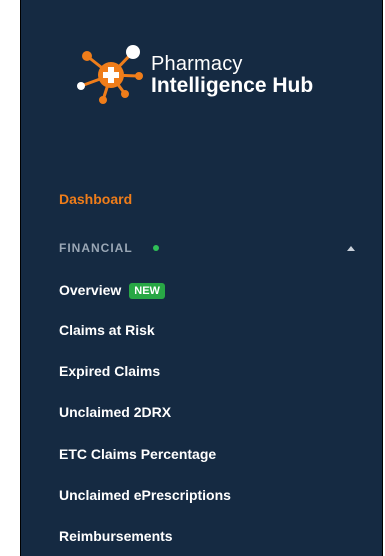 The width and height of the screenshot is (385, 556). I want to click on nav-item-reimbursements: Reimbursements, so click(116, 536).